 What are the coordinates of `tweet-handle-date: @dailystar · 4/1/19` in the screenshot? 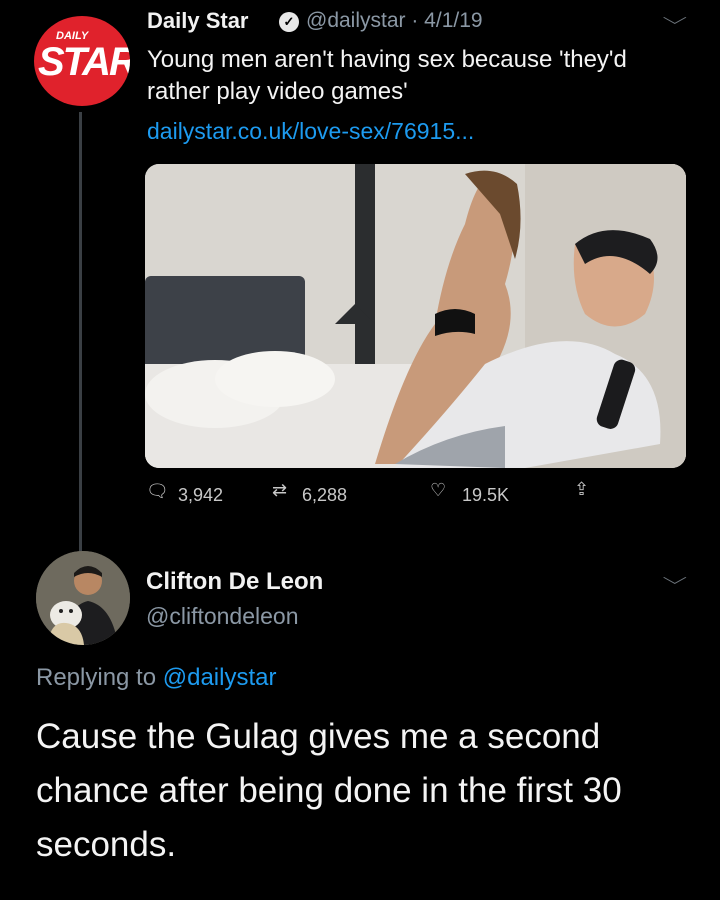 It's located at (394, 21).